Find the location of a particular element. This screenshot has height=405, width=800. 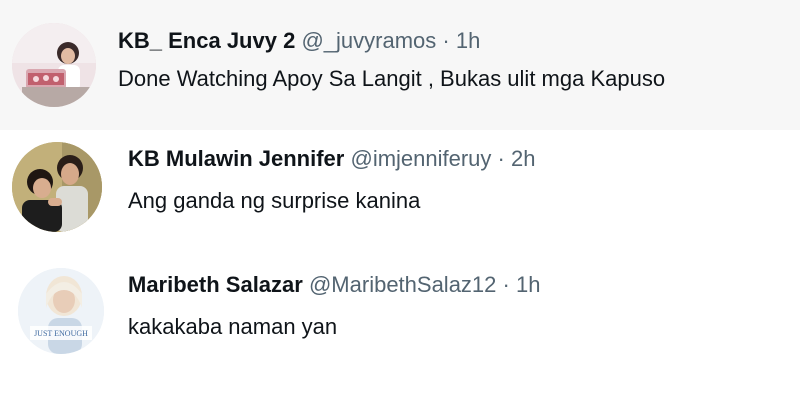

user-handle: @_juvyramos is located at coordinates (368, 40).